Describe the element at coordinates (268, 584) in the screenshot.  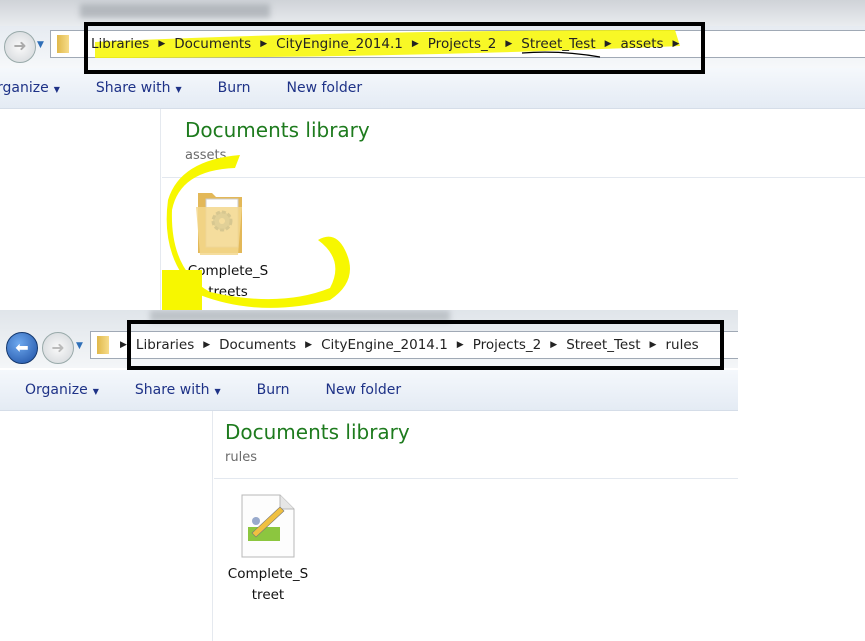
I see `file-name: Complete_S treet` at that location.